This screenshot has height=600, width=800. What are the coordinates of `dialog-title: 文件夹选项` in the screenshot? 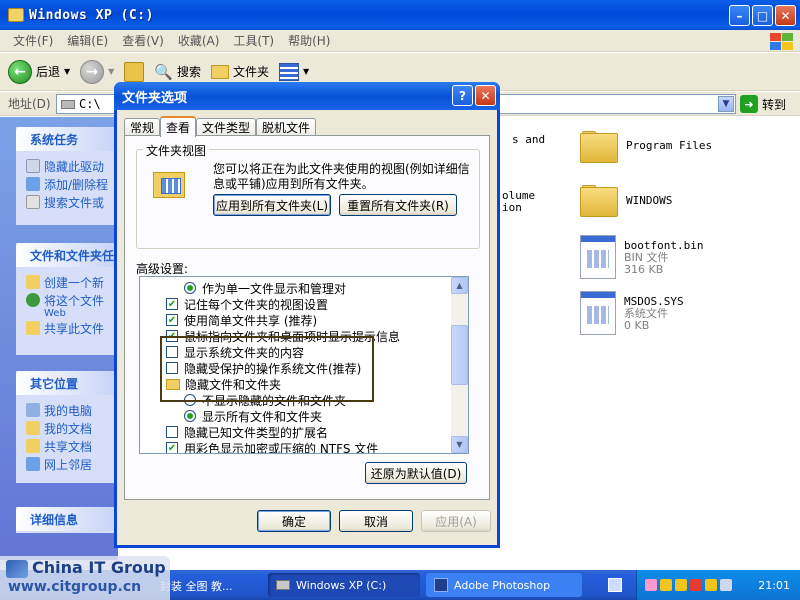 It's located at (155, 98).